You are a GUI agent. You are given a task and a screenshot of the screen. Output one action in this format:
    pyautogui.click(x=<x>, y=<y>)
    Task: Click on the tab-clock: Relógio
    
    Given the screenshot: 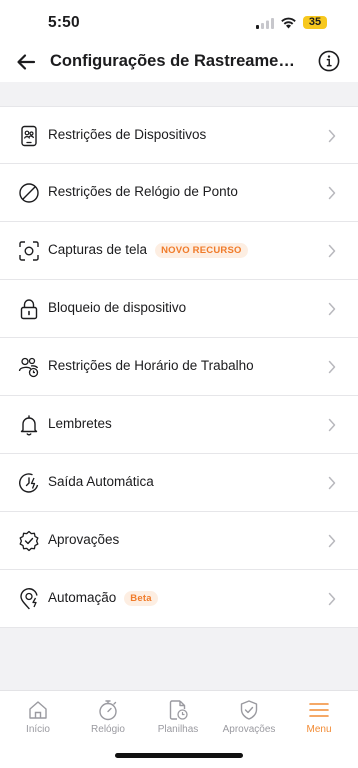 What is the action you would take?
    pyautogui.click(x=108, y=721)
    